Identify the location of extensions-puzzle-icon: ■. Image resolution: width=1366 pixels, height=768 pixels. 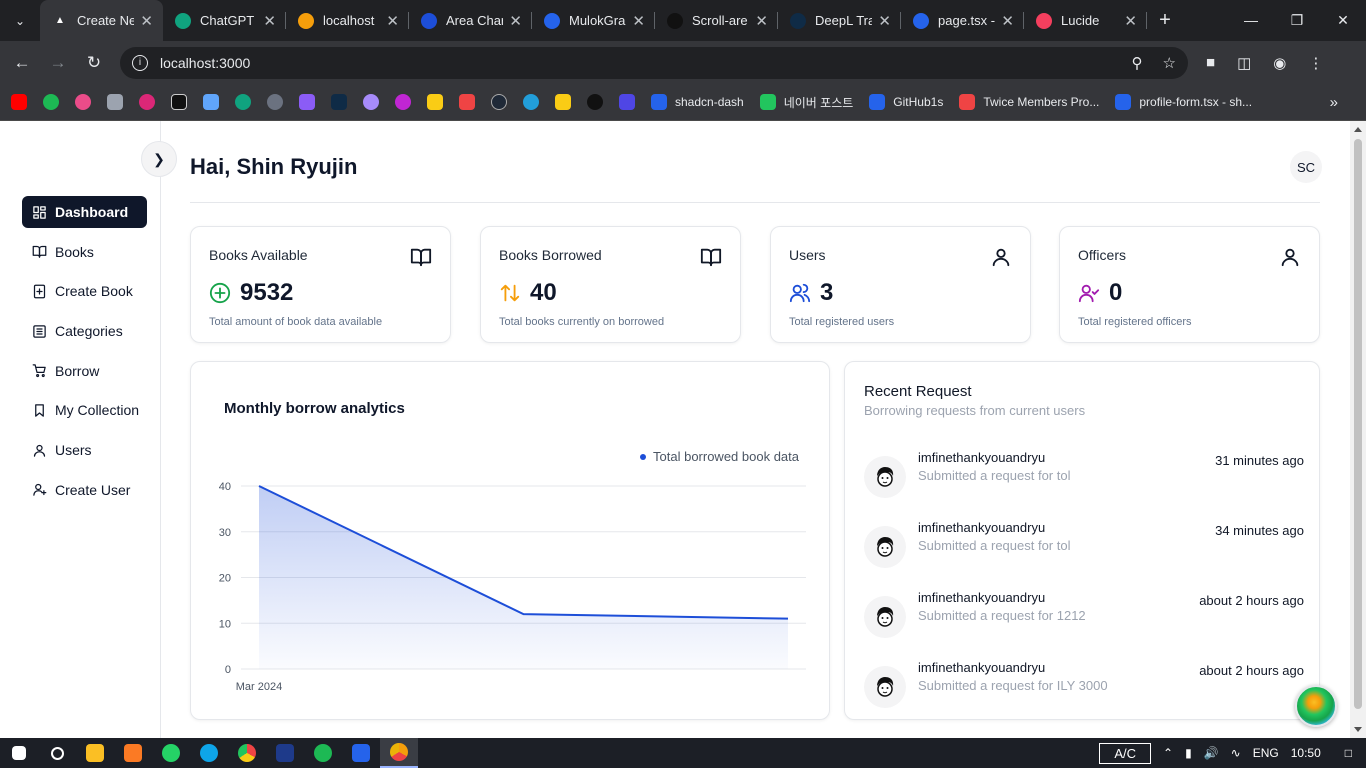
(1210, 63).